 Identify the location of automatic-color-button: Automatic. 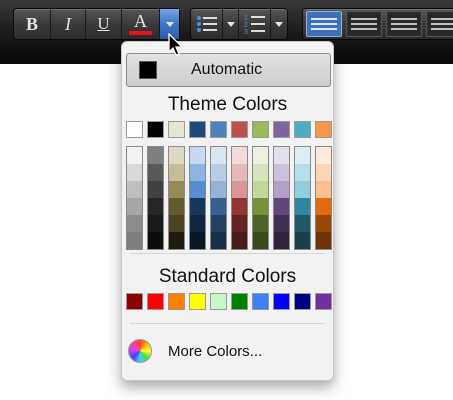
(228, 70).